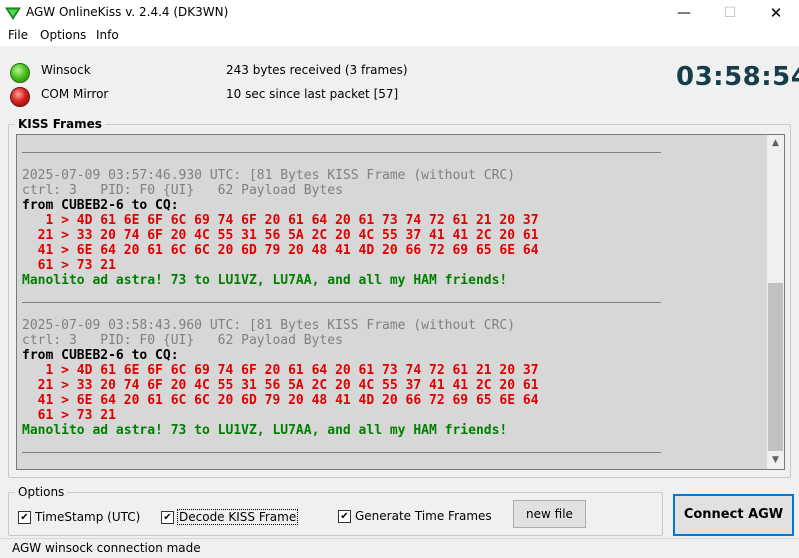 This screenshot has height=558, width=799. I want to click on winsock-status-led-icon, so click(20, 73).